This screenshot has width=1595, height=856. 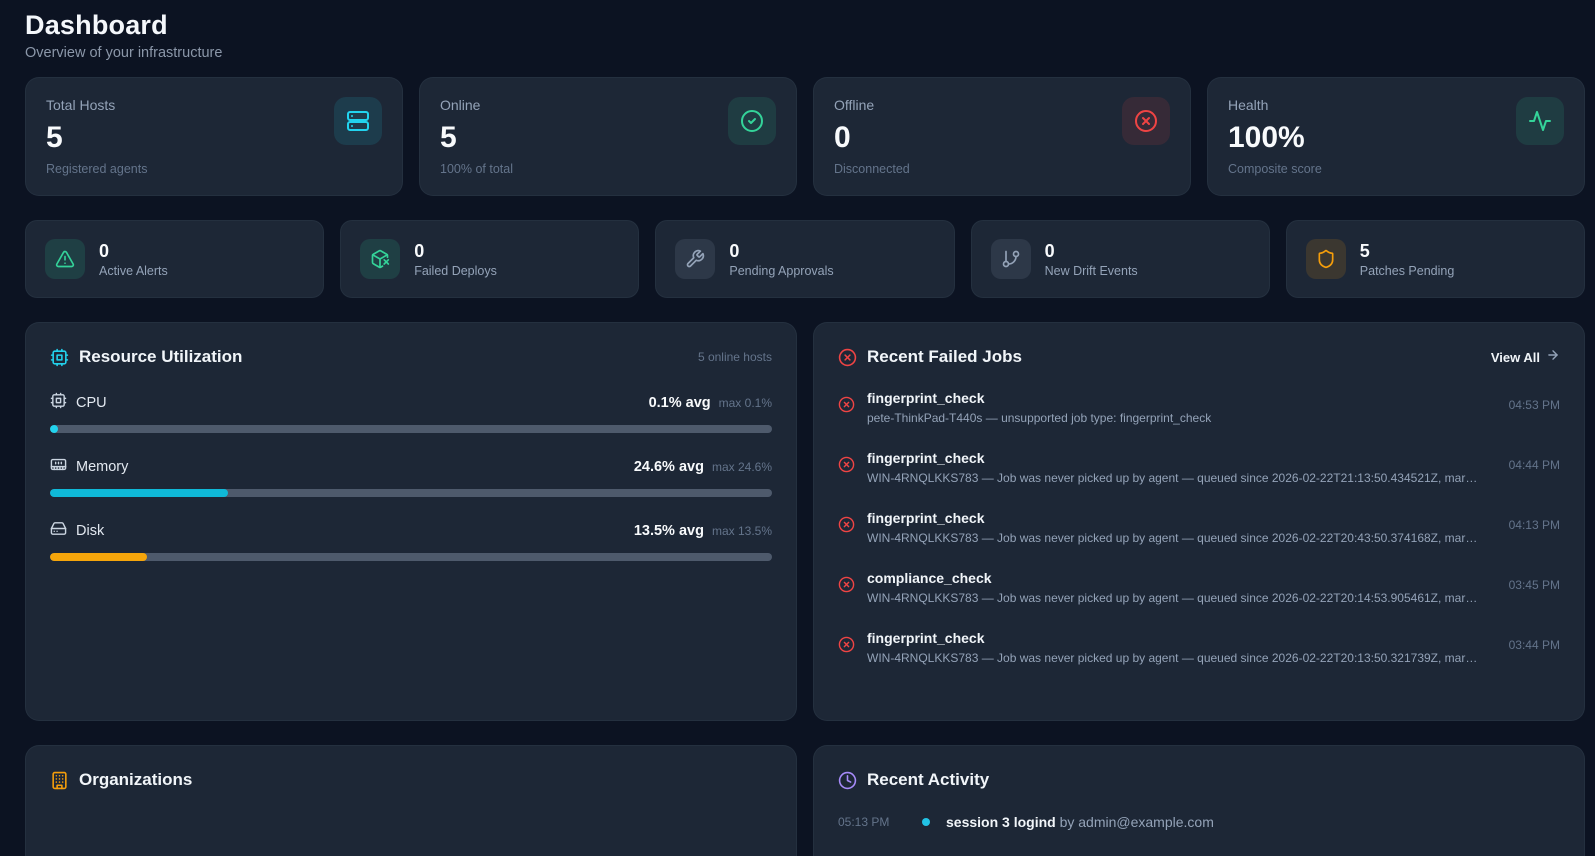 What do you see at coordinates (872, 169) in the screenshot?
I see `stat-caption: Disconnected` at bounding box center [872, 169].